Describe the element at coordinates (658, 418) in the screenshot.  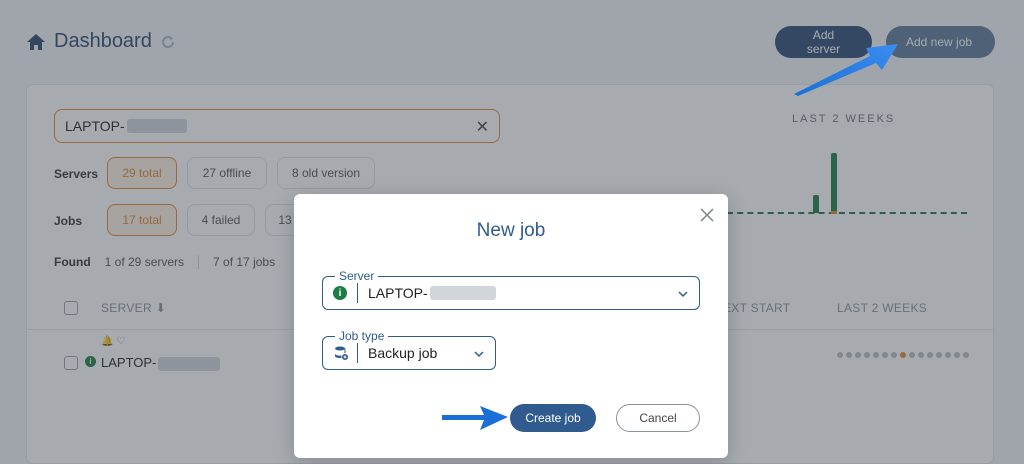
I see `cancel-button: Cancel` at that location.